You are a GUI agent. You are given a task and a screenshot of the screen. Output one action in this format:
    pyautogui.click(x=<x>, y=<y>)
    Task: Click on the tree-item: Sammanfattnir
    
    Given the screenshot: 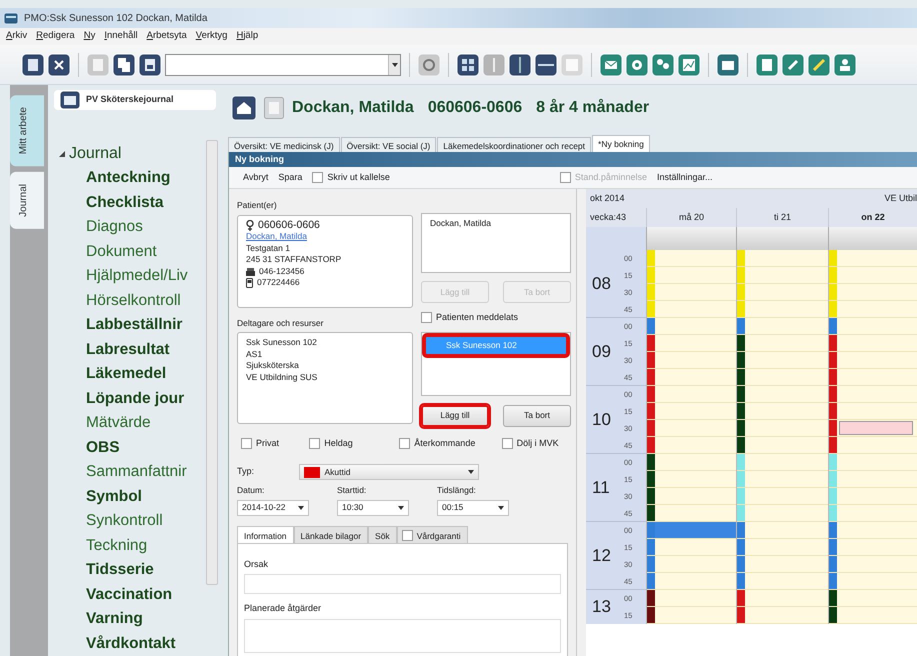 What is the action you would take?
    pyautogui.click(x=139, y=472)
    